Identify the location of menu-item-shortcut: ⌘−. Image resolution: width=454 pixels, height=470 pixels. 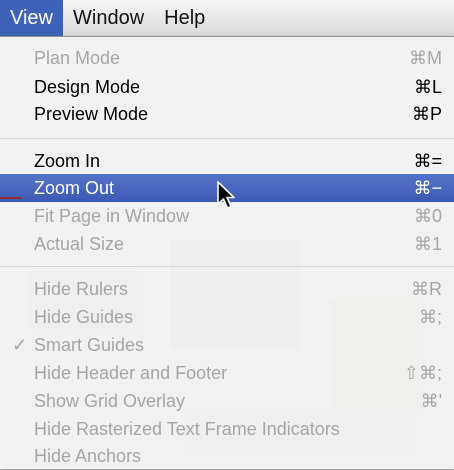
(427, 187).